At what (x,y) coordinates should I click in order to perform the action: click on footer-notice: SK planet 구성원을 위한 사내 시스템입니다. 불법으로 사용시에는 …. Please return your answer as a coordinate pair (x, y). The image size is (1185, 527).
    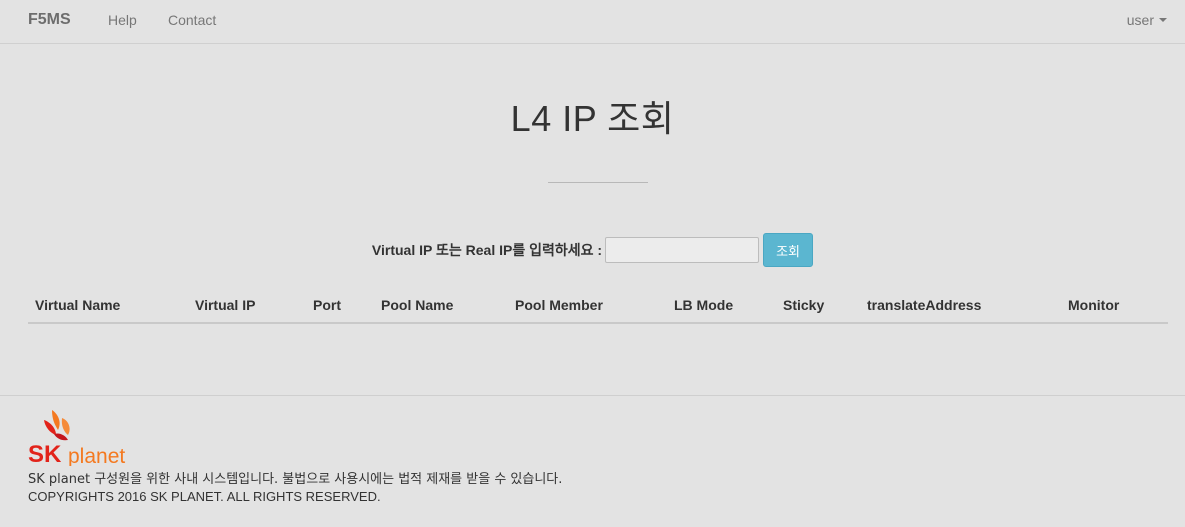
    Looking at the image, I should click on (295, 479).